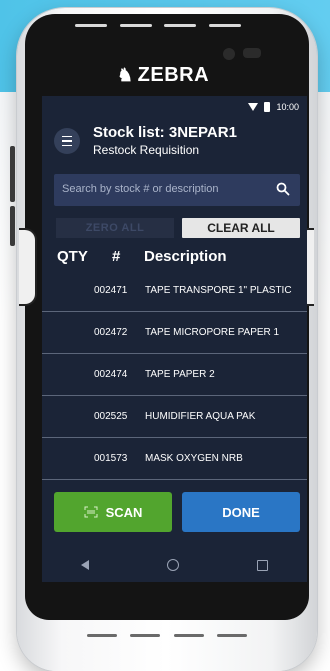  What do you see at coordinates (28, 267) in the screenshot?
I see `left-scan-trigger` at bounding box center [28, 267].